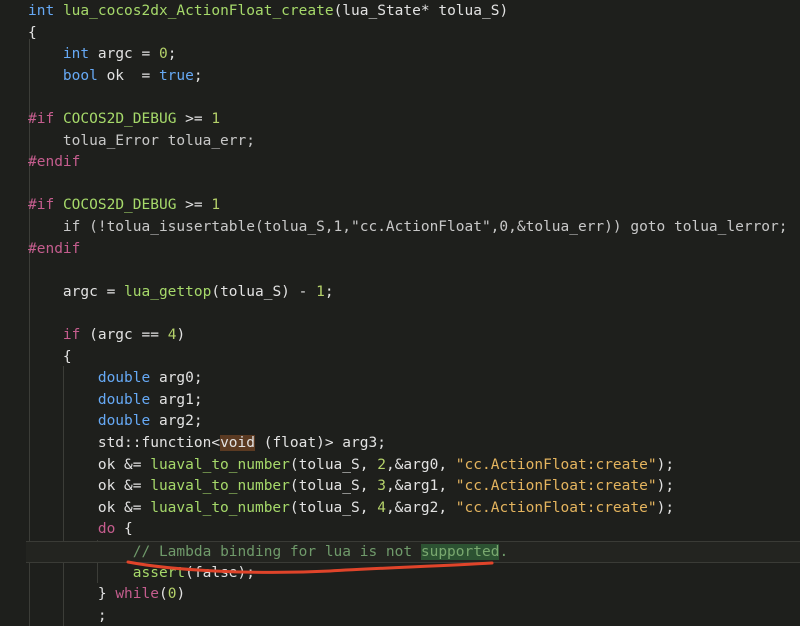  What do you see at coordinates (381, 486) in the screenshot?
I see `code-token: 3` at bounding box center [381, 486].